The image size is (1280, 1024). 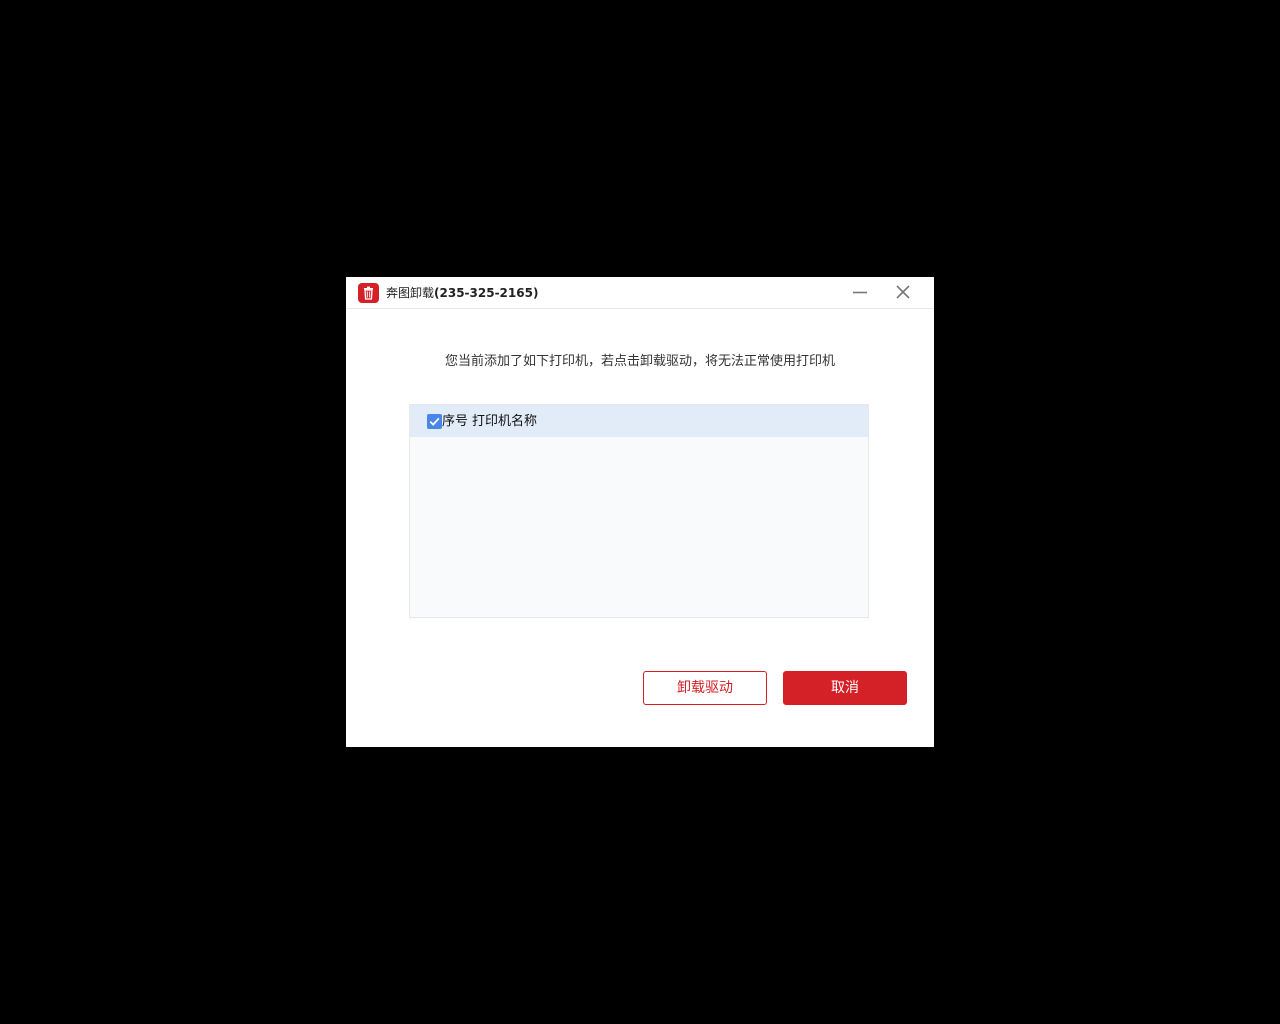 What do you see at coordinates (486, 293) in the screenshot?
I see `window-title-id: (235-325-2165)` at bounding box center [486, 293].